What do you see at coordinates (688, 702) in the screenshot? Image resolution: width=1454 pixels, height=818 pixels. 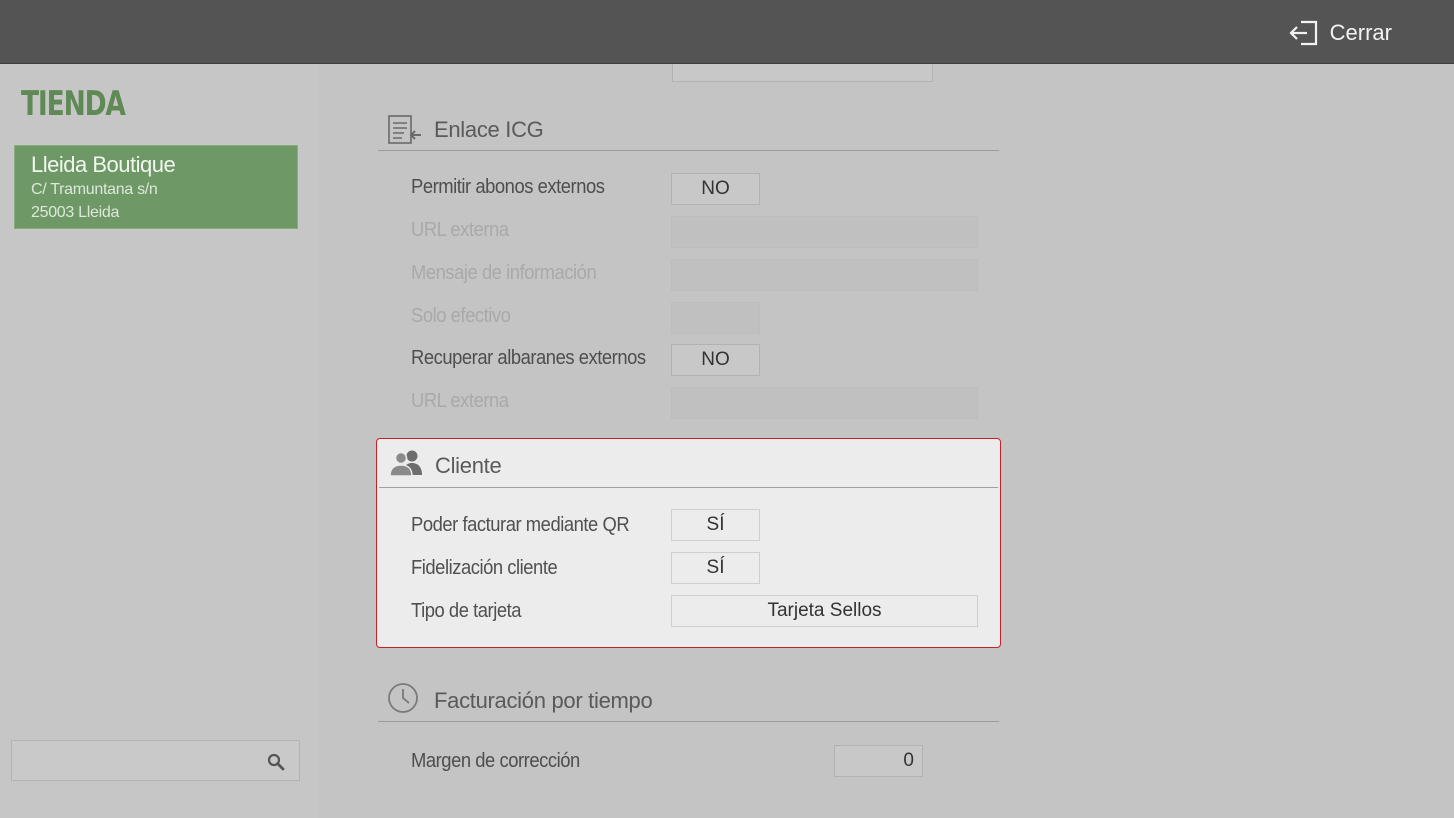 I see `section-header-facturacion-tiempo: Facturación por tiempo` at bounding box center [688, 702].